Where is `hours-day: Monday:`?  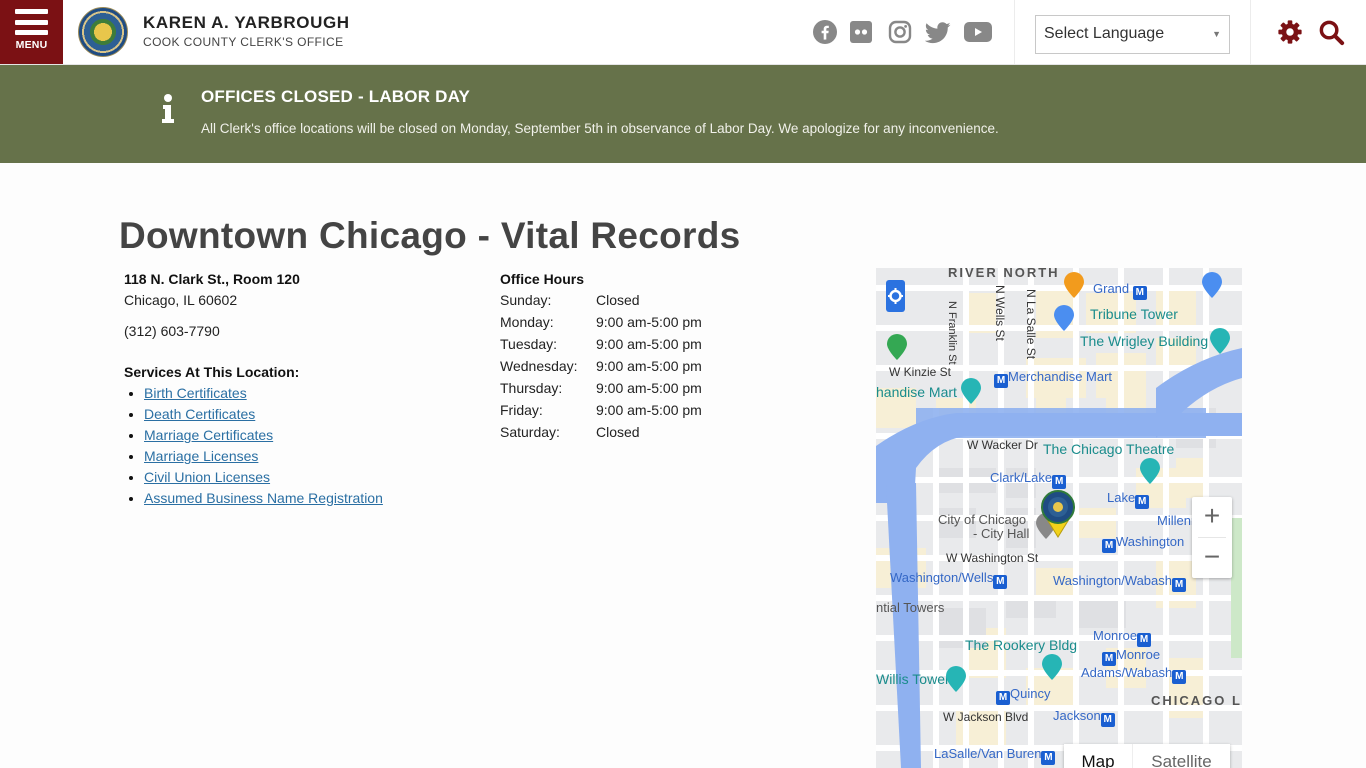 hours-day: Monday: is located at coordinates (527, 322).